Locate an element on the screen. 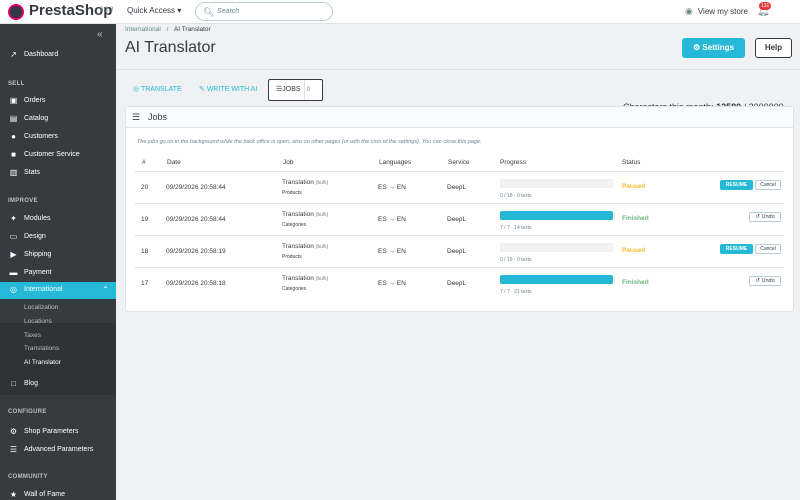 This screenshot has height=500, width=800. sidebar-item-label: Wall of Fame is located at coordinates (44, 494).